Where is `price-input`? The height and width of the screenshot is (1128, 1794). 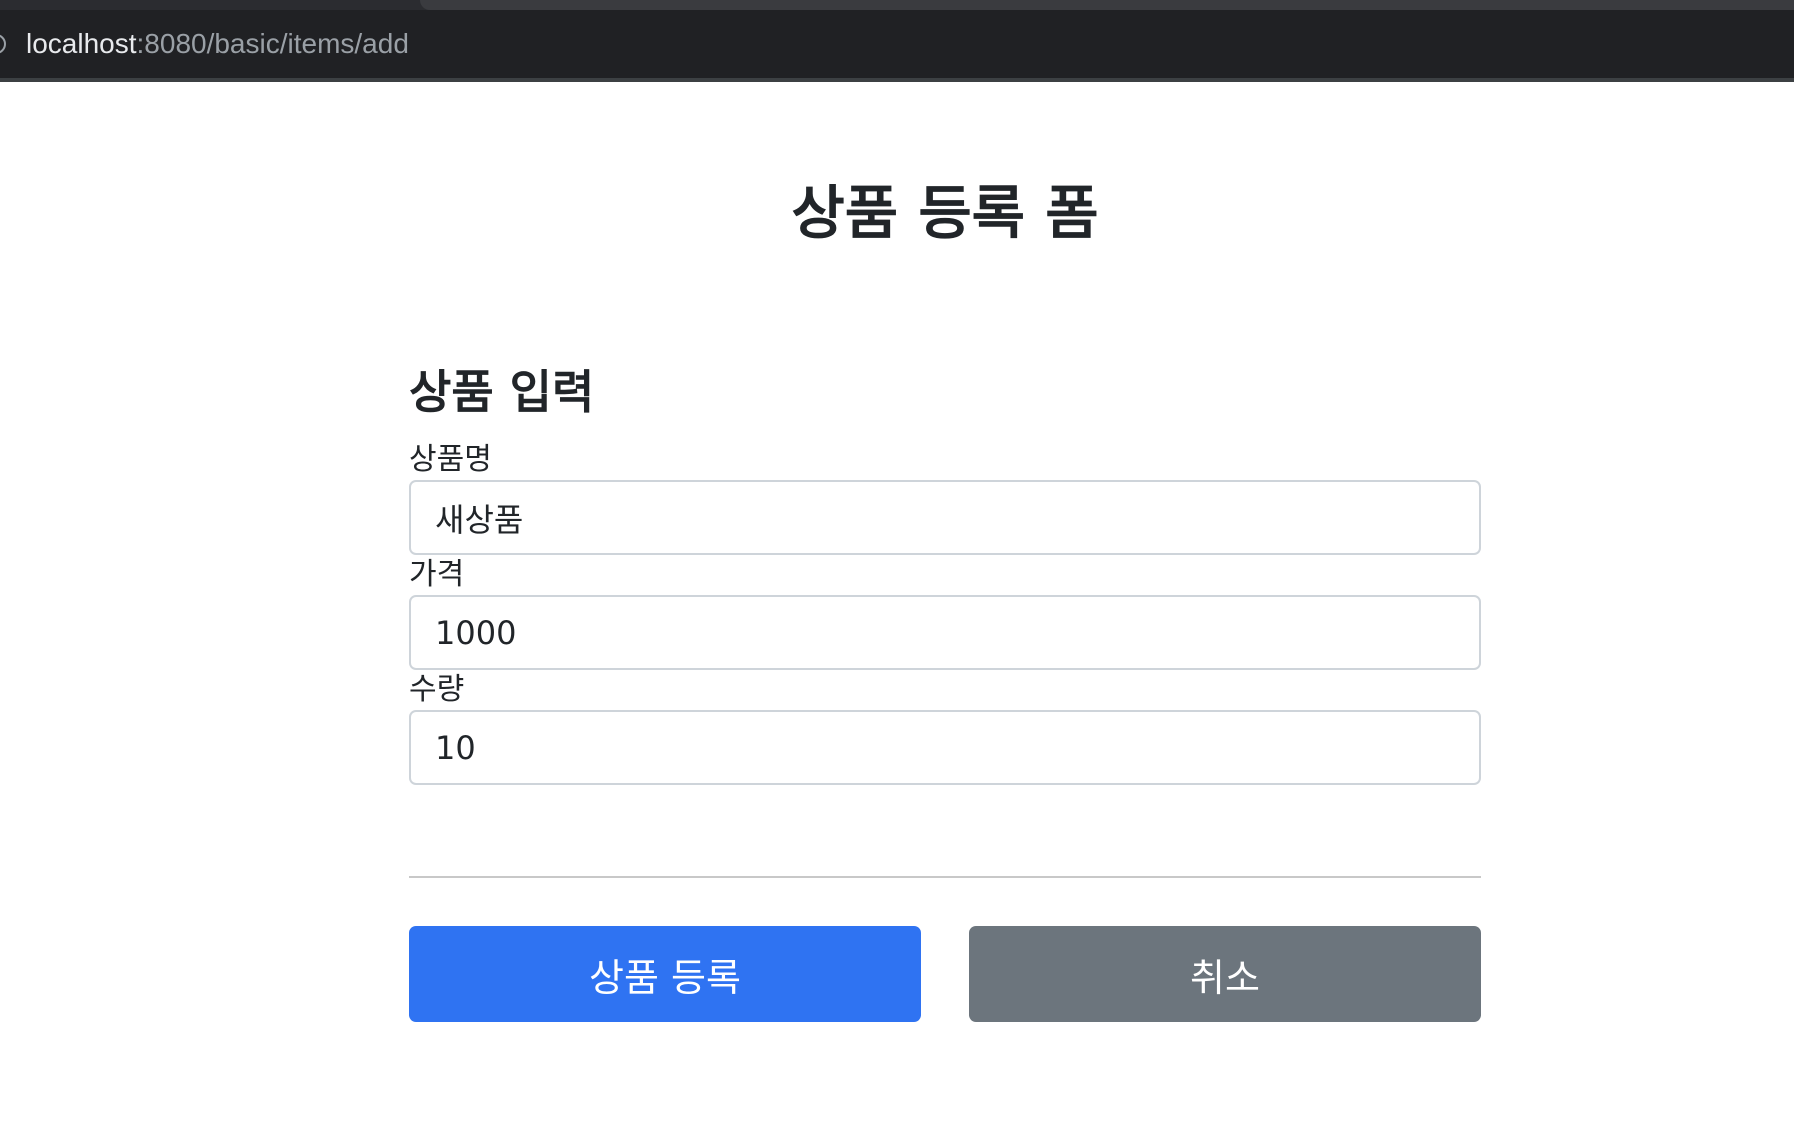
price-input is located at coordinates (945, 632).